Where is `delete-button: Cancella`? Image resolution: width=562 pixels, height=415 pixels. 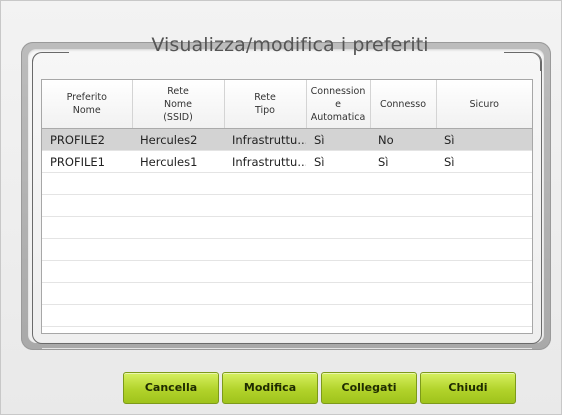
delete-button: Cancella is located at coordinates (171, 388).